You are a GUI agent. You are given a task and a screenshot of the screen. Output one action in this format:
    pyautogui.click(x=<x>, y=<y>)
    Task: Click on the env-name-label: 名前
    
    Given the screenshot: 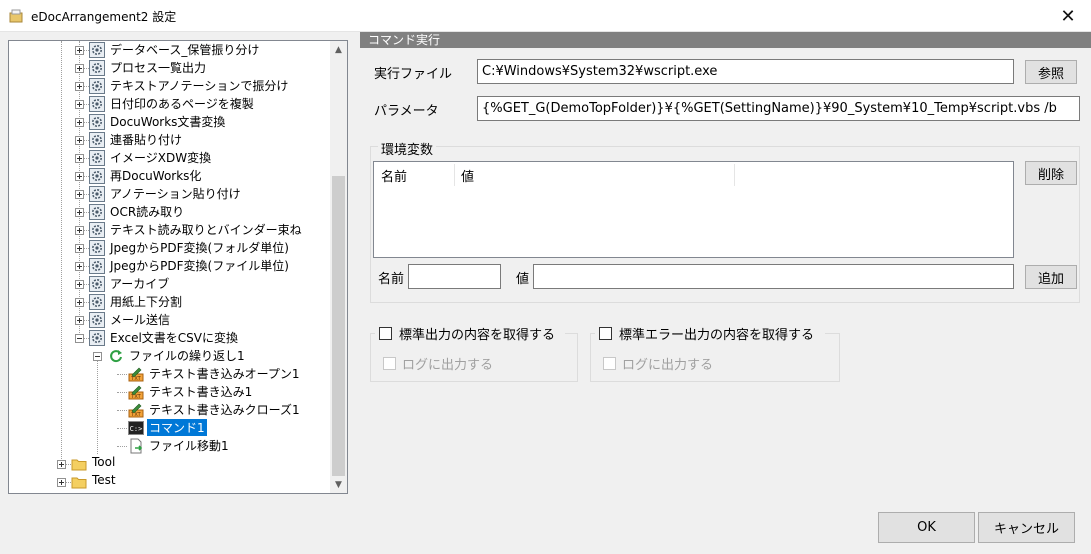 What is the action you would take?
    pyautogui.click(x=391, y=279)
    